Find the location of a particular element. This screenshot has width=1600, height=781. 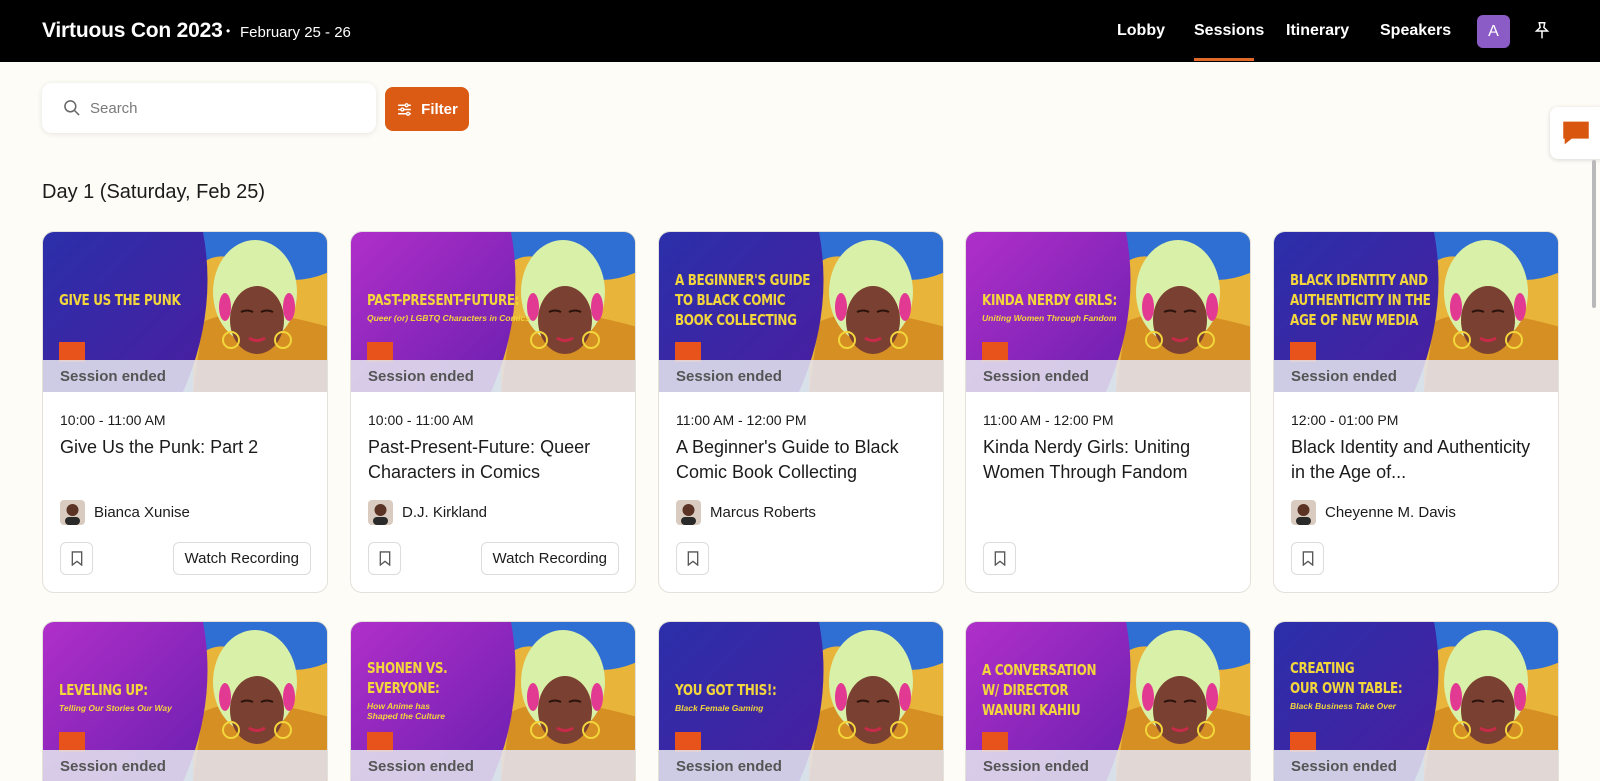

session-speaker: Cheyenne M. Davis is located at coordinates (1373, 512).